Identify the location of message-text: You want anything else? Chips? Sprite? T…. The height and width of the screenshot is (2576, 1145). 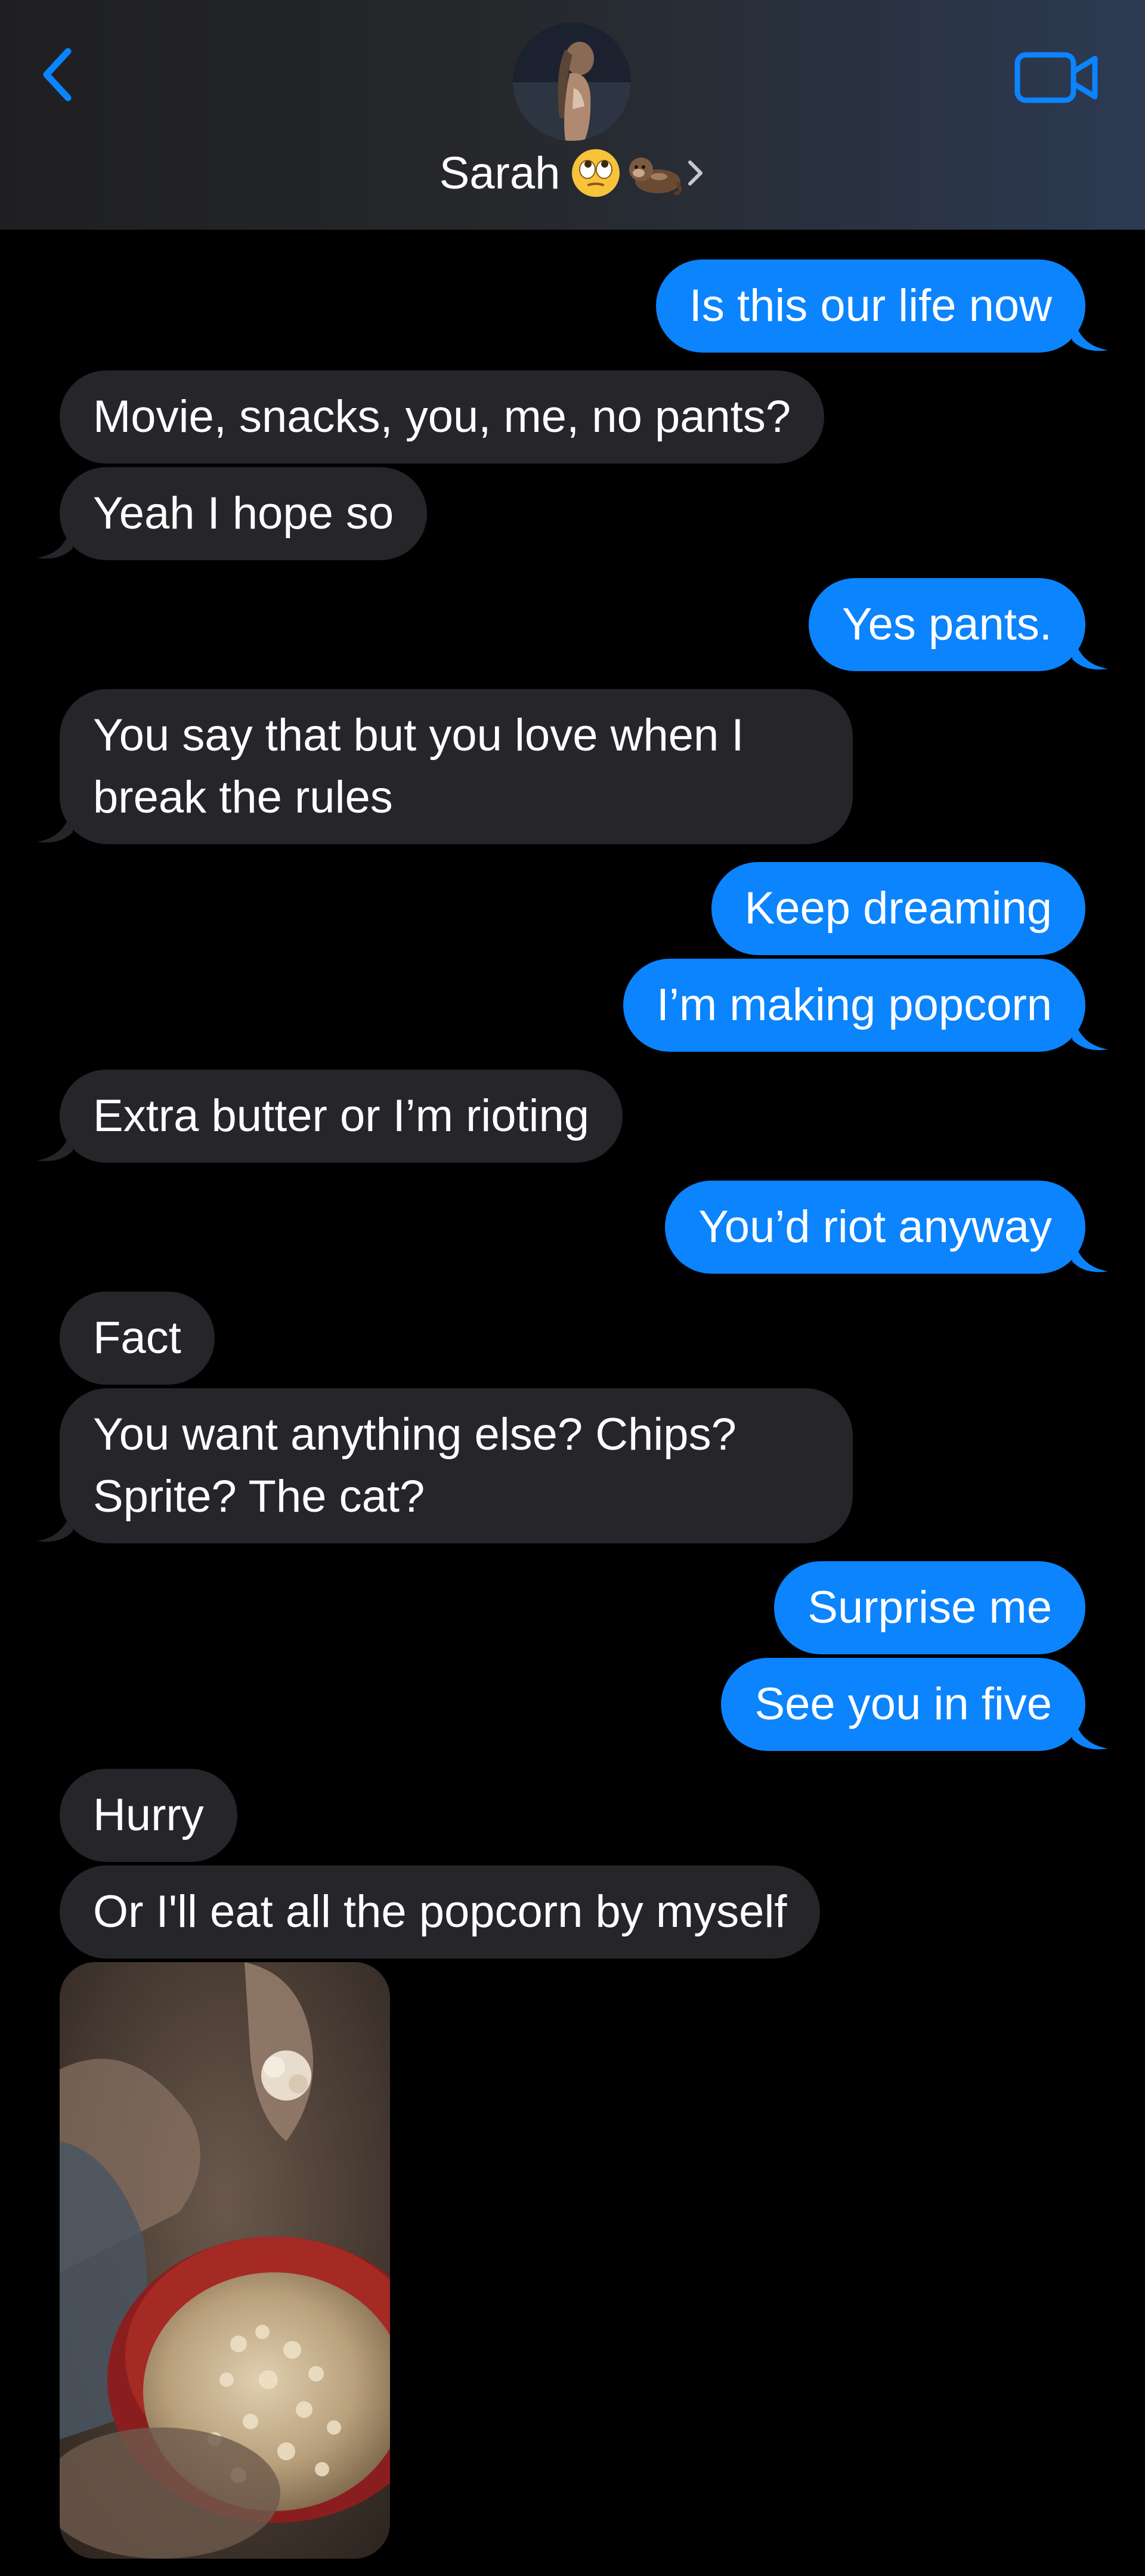
(414, 1466).